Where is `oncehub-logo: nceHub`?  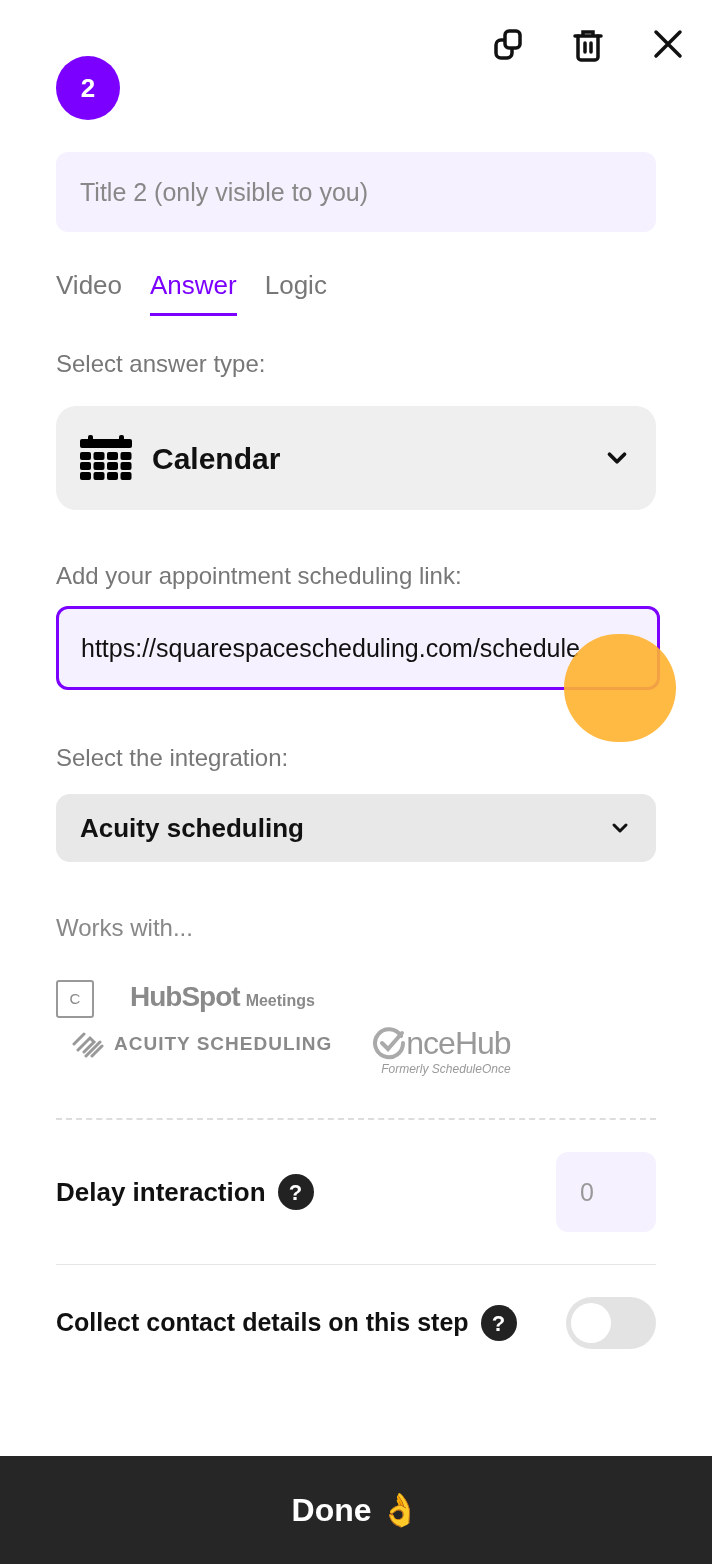
oncehub-logo: nceHub is located at coordinates (458, 1043).